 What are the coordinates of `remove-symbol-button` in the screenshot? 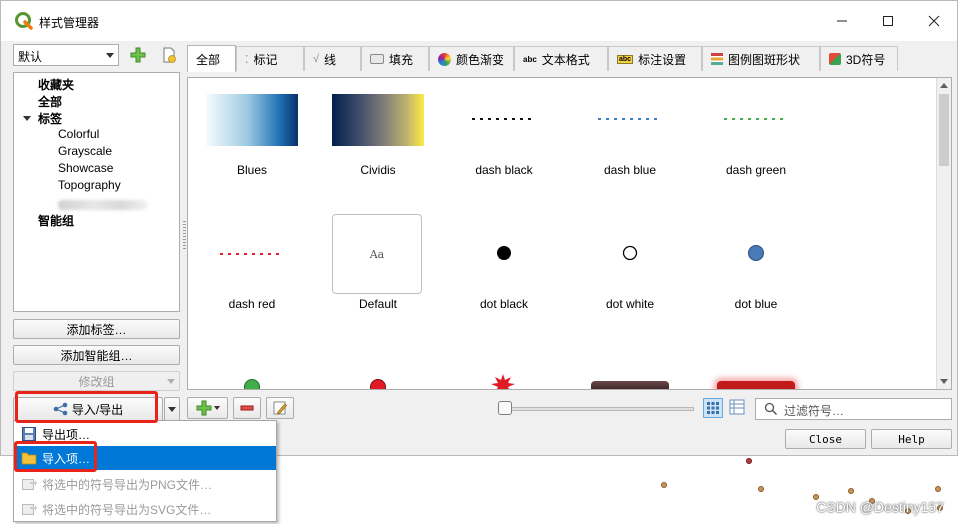 It's located at (247, 408).